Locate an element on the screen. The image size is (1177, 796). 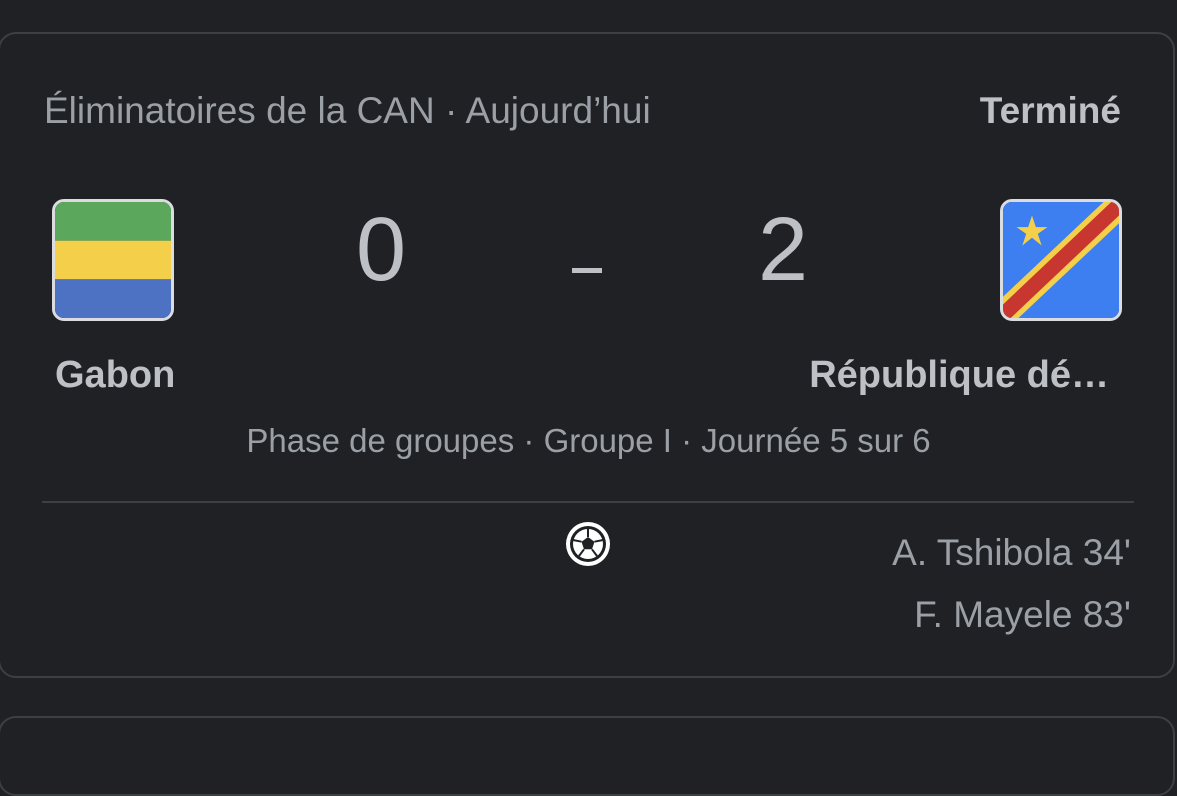
competition-date-label: Éliminatoires de la CAN · Aujourd’hui is located at coordinates (347, 110).